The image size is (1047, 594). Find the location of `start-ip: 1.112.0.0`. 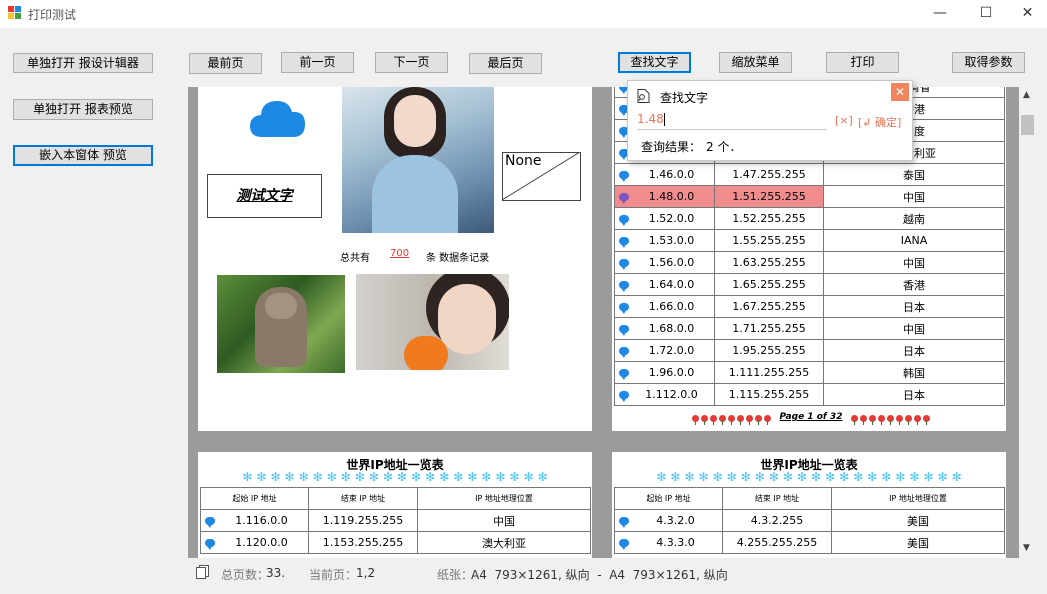

start-ip: 1.112.0.0 is located at coordinates (671, 394).